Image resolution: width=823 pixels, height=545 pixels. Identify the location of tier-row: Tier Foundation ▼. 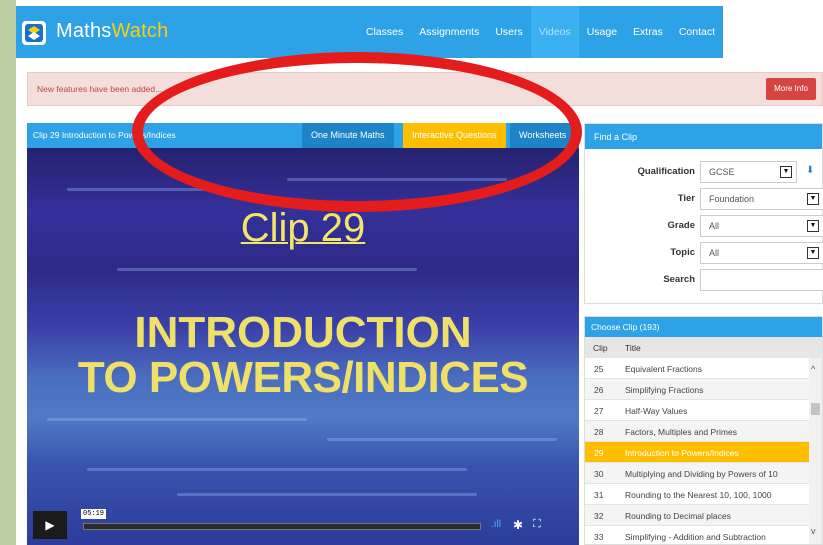
(704, 199).